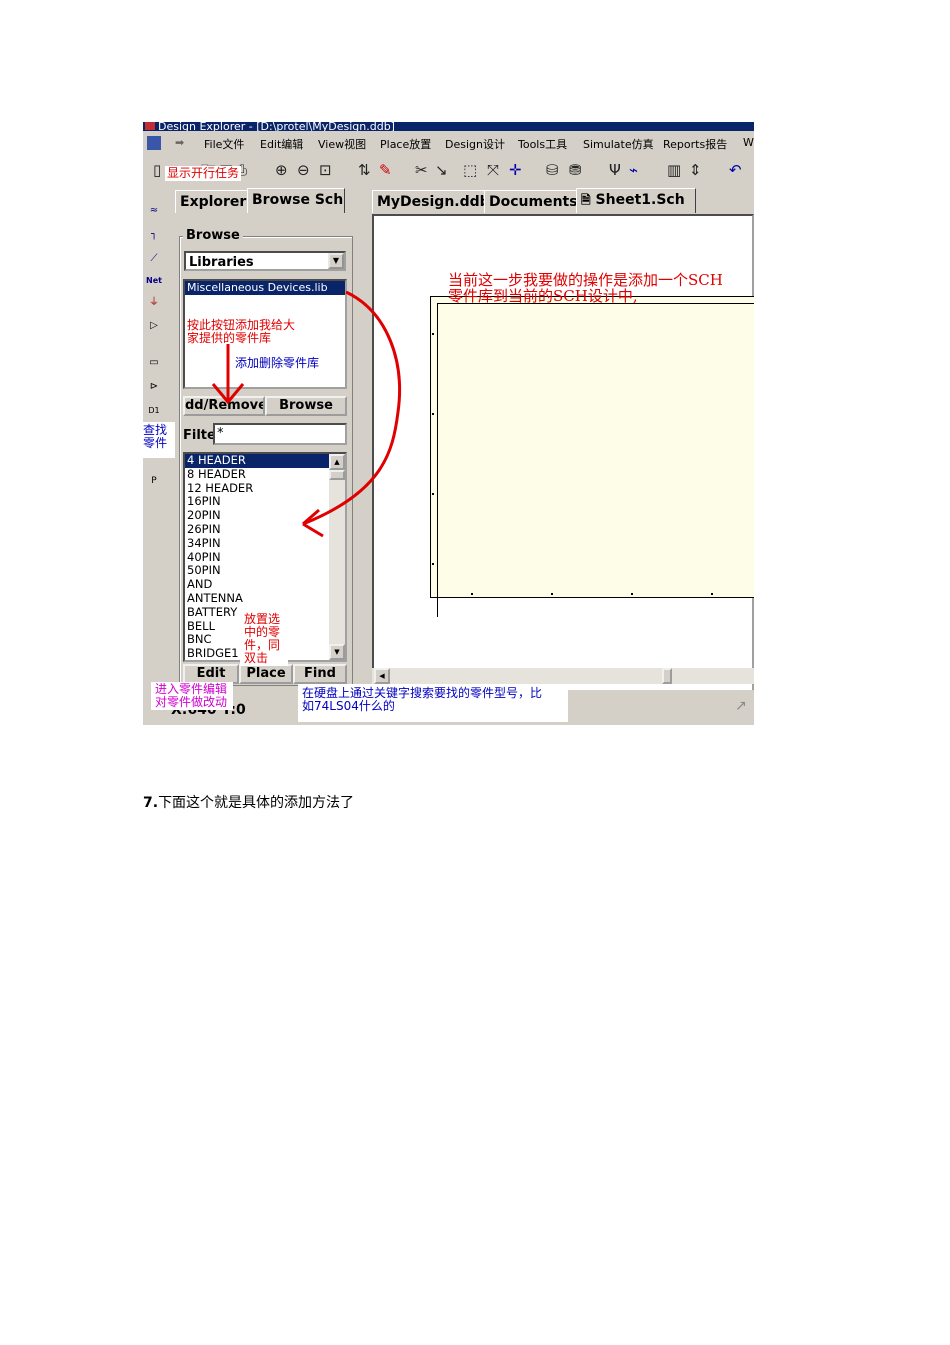  Describe the element at coordinates (352, 408) in the screenshot. I see `curved-red-arrow` at that location.